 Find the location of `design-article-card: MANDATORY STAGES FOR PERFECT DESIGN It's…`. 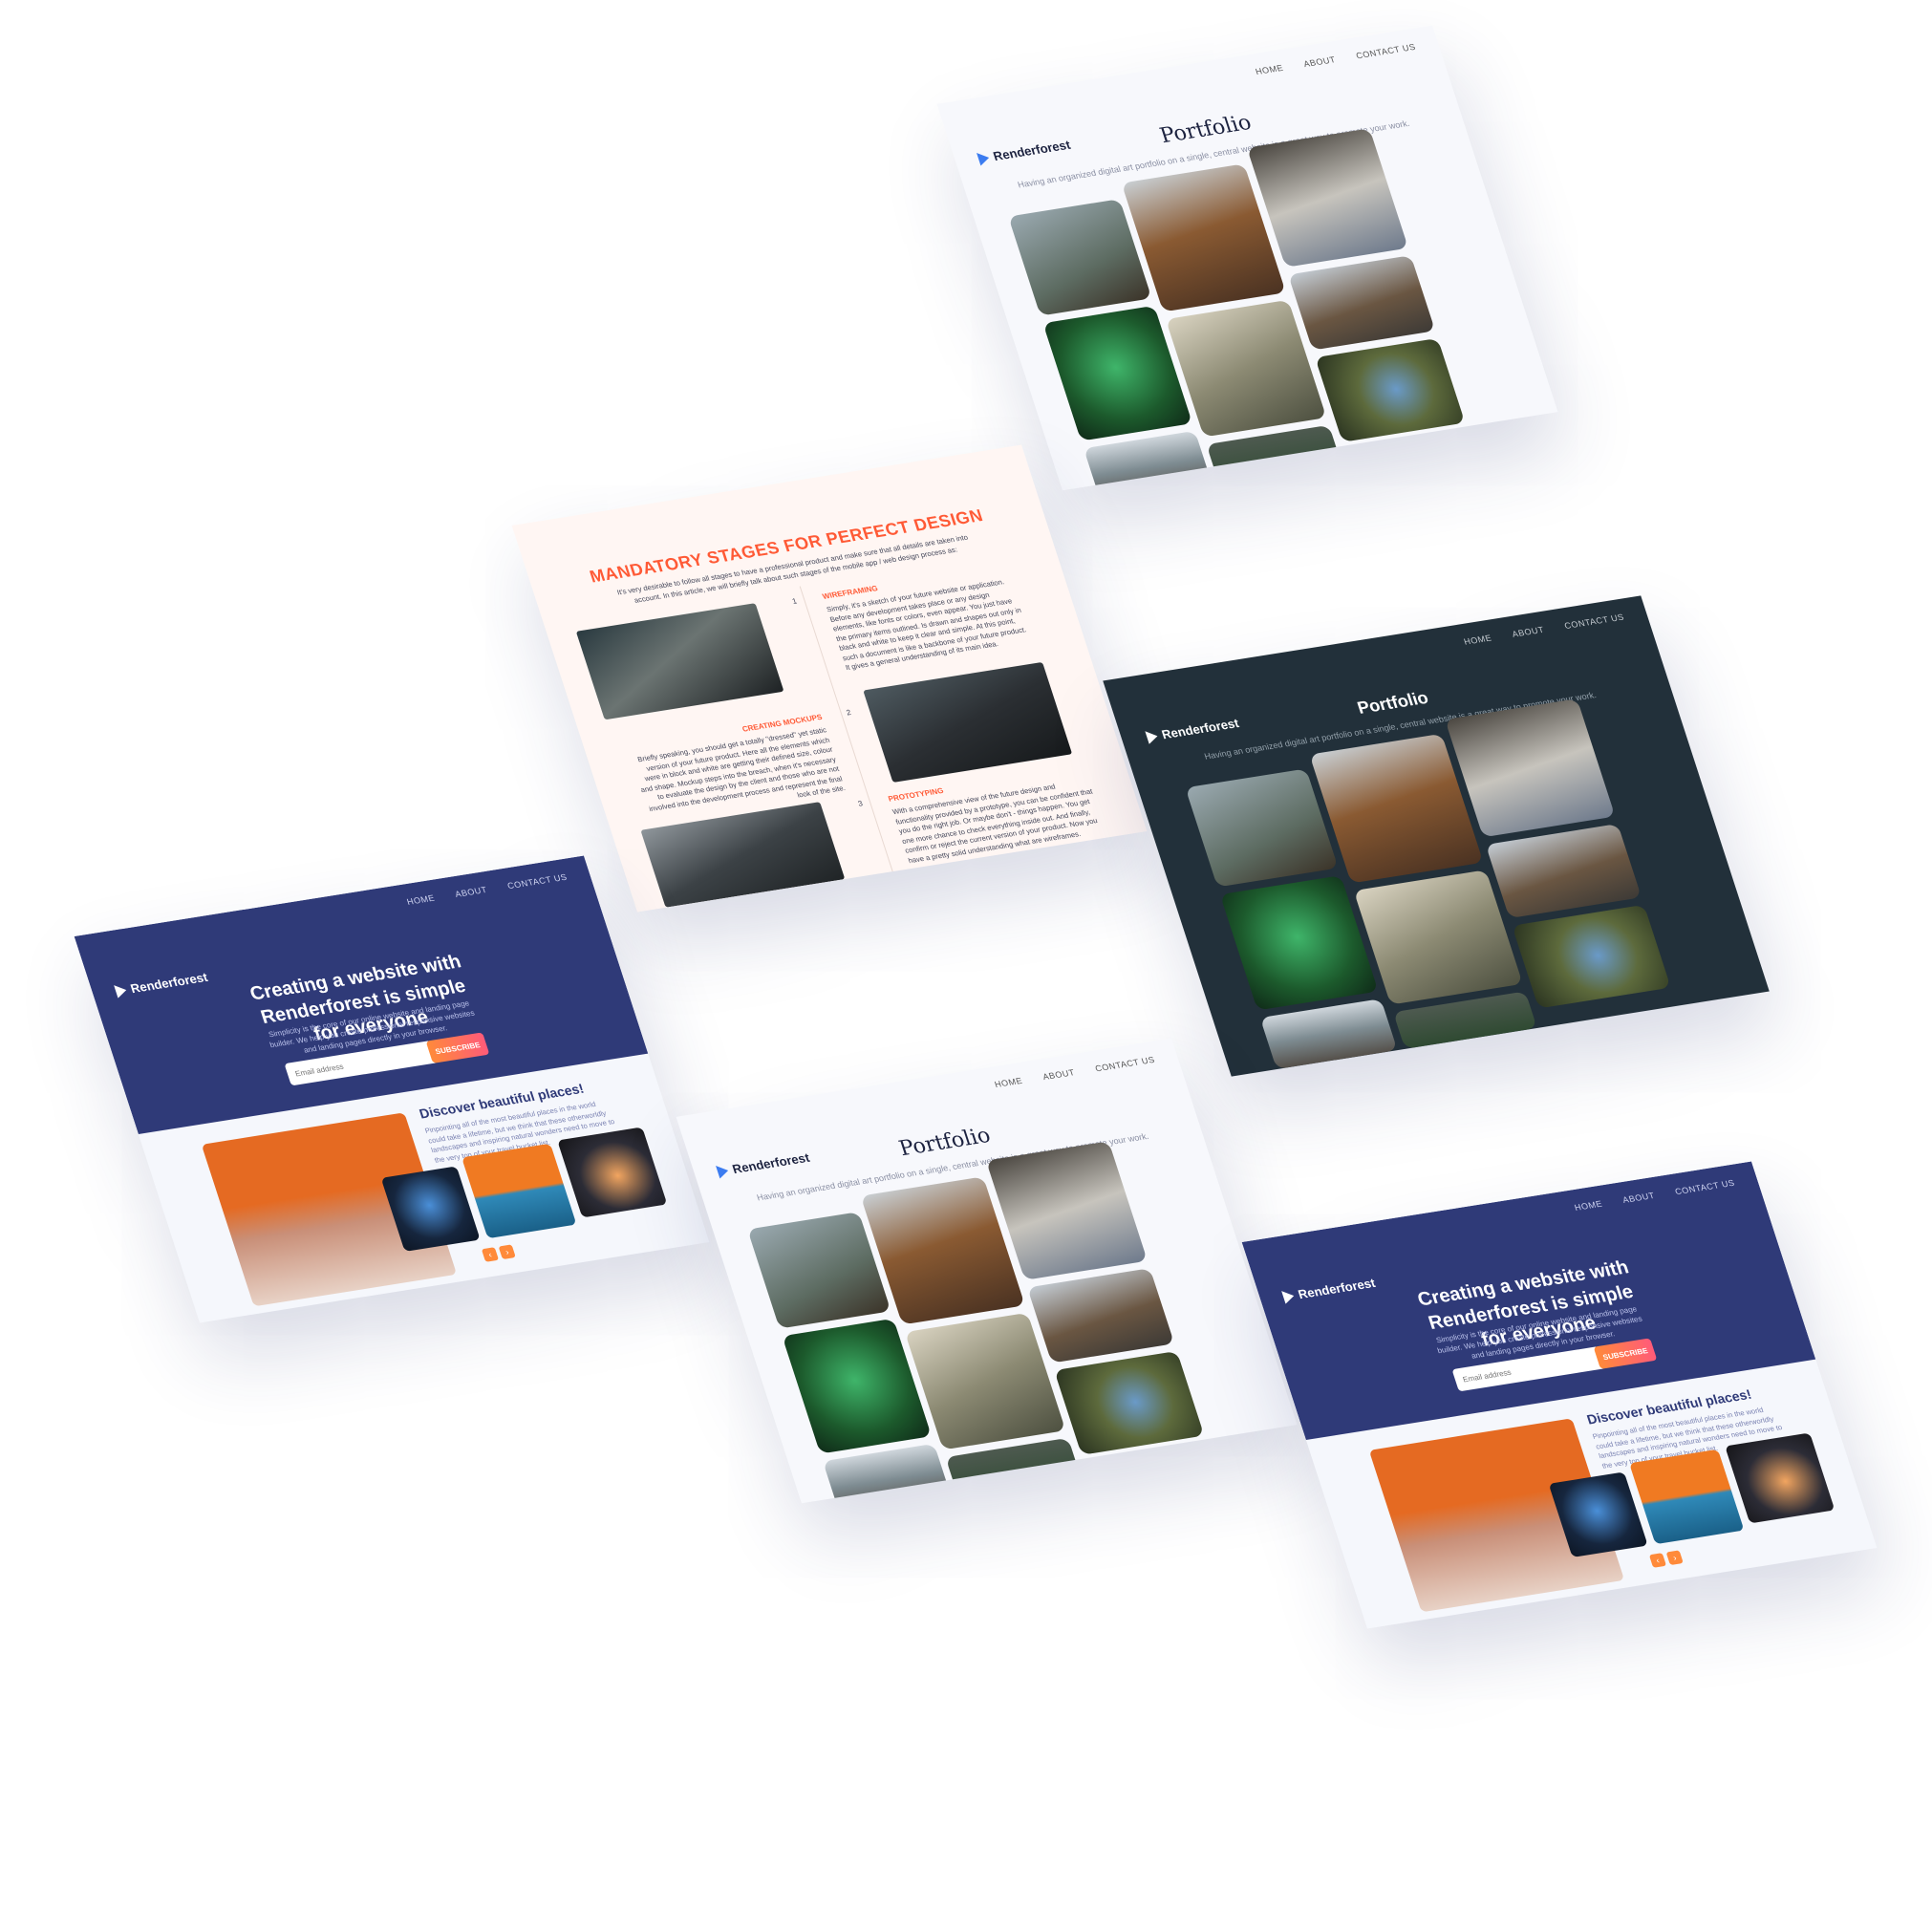

design-article-card: MANDATORY STAGES FOR PERFECT DESIGN It's… is located at coordinates (829, 678).